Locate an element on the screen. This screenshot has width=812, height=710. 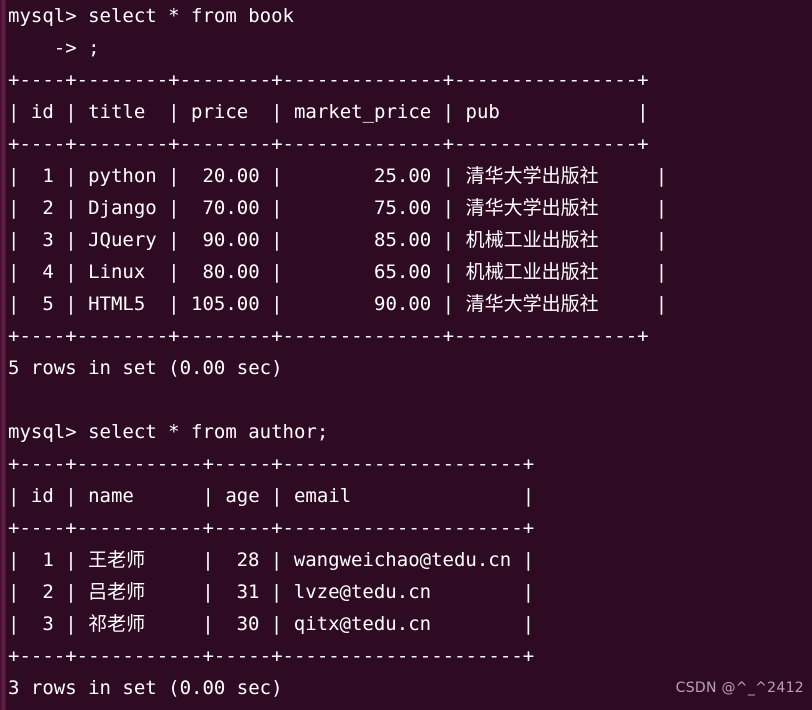
book-table-row: | 5 | HTML5 | 105.00 | 90.00 | 清华大学出版社 | is located at coordinates (338, 304).